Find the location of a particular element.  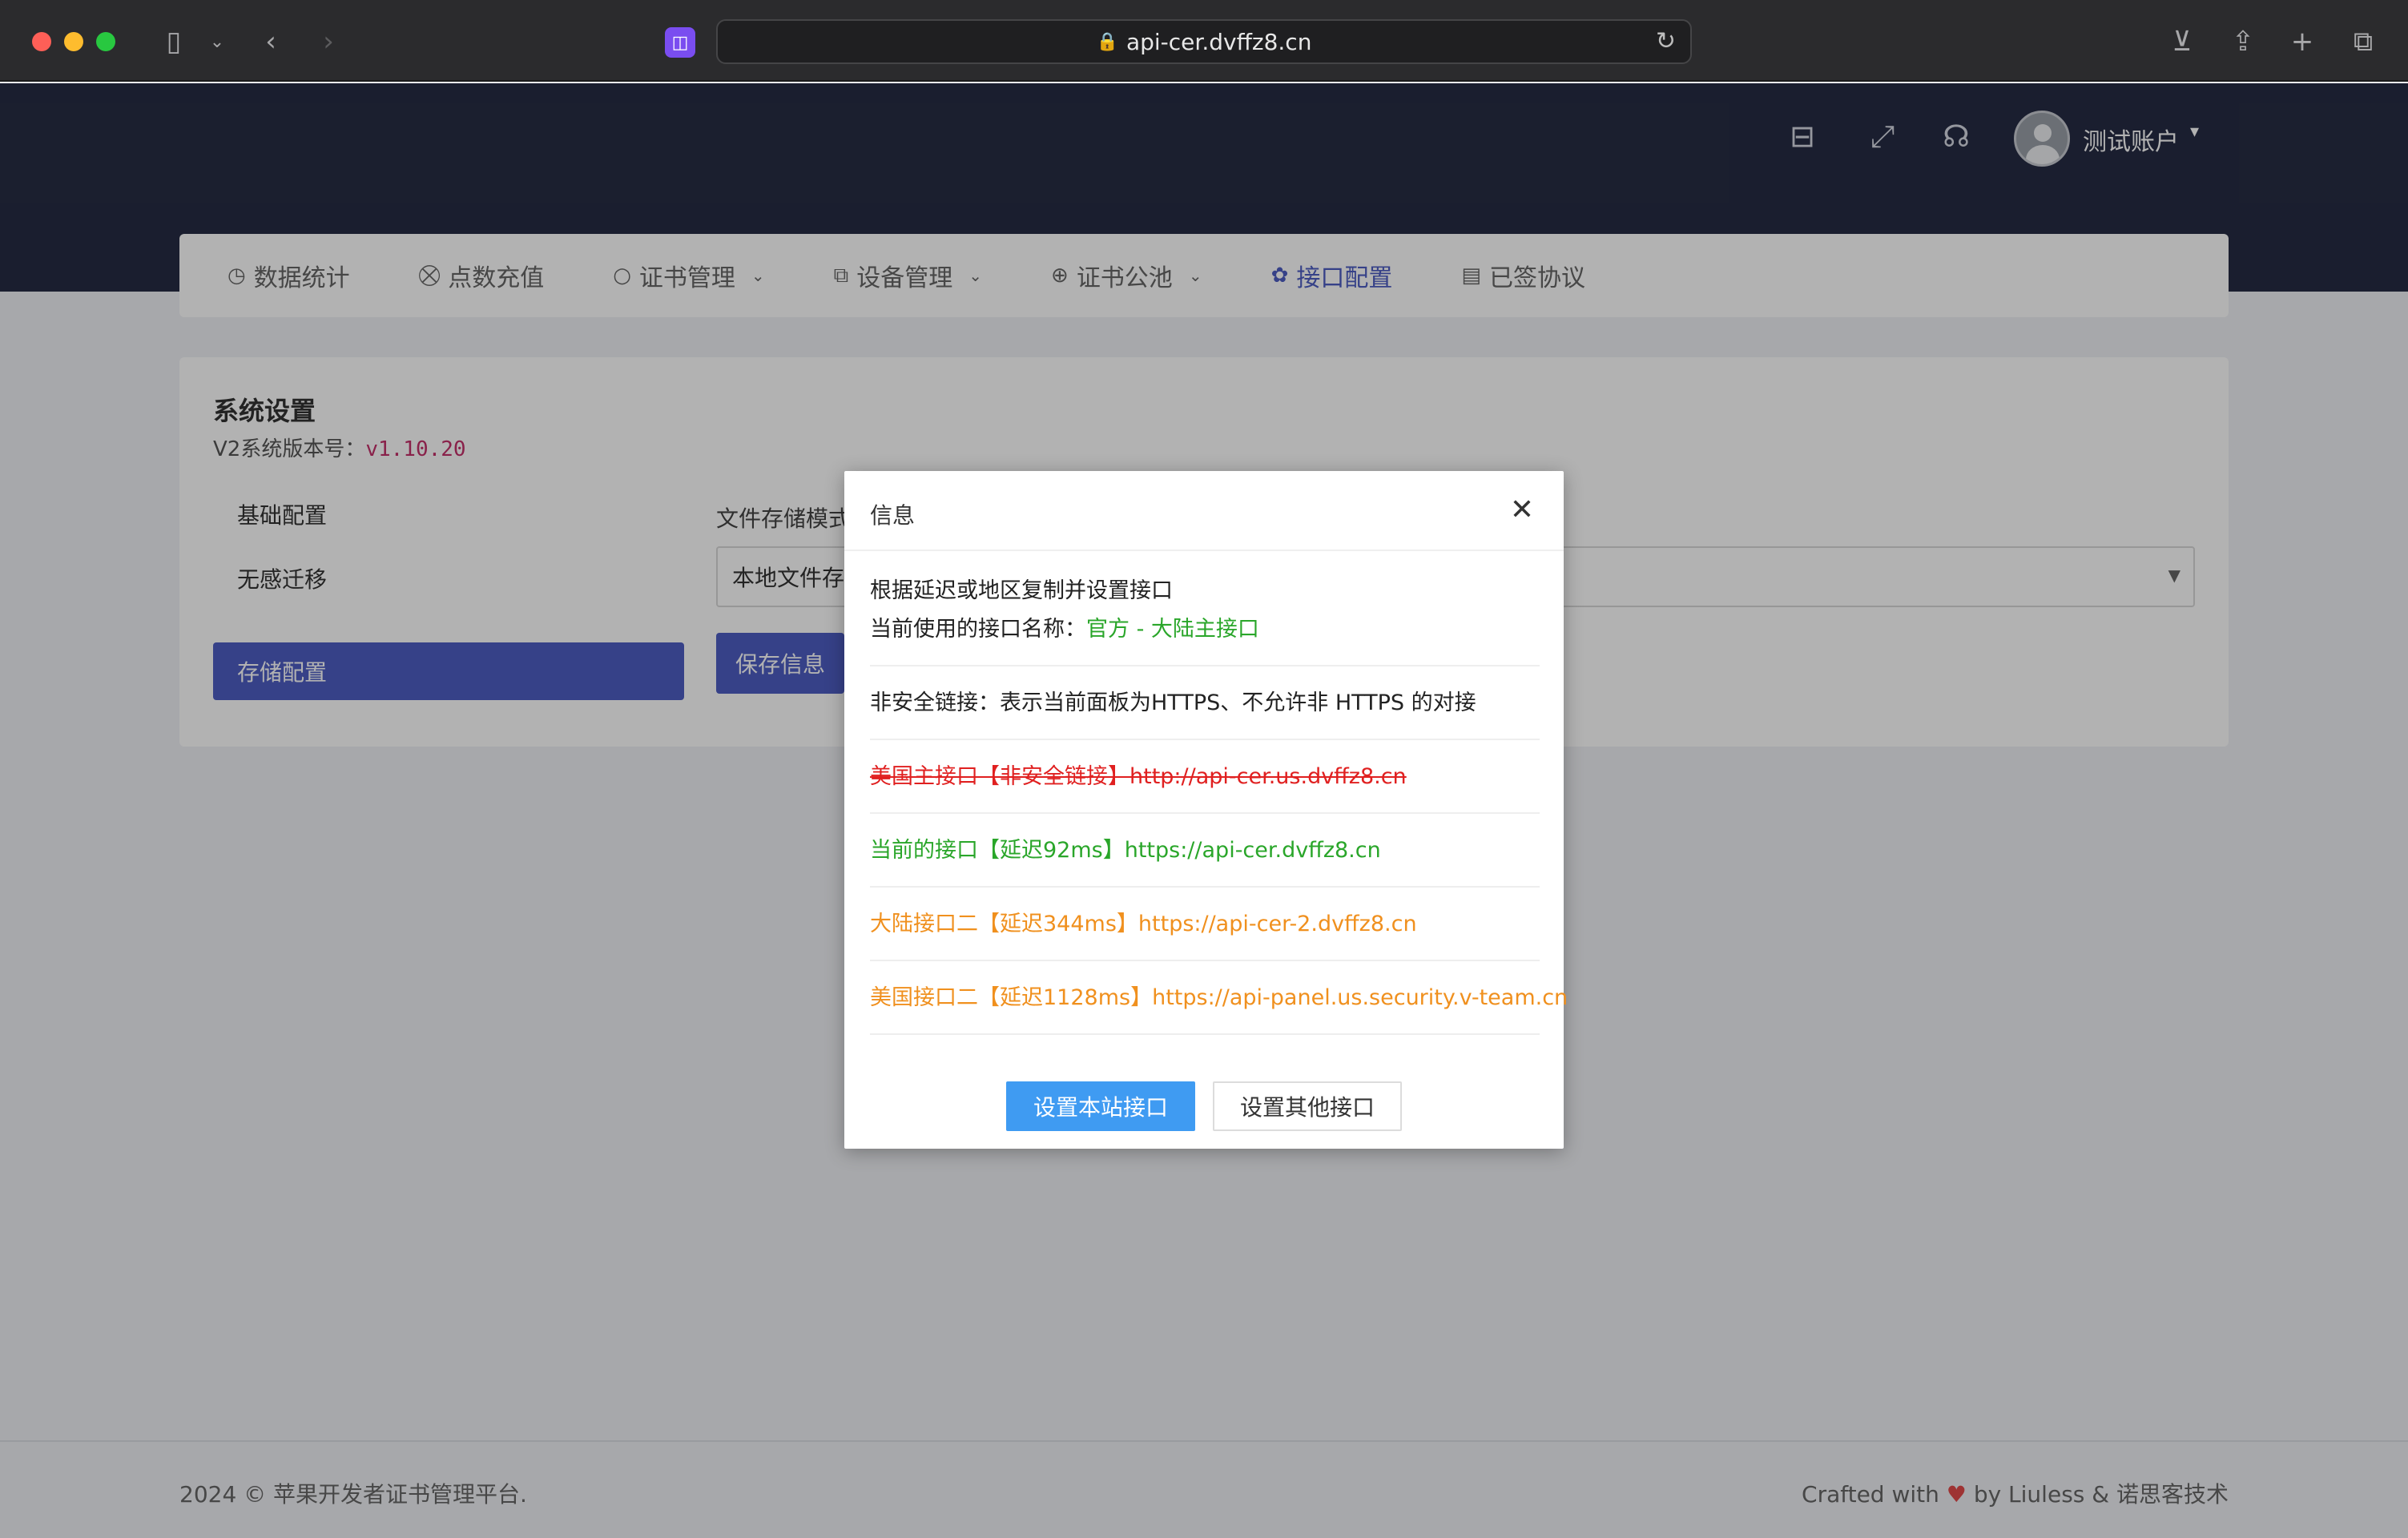

intro-line: 根据延迟或地区复制并设置接口 is located at coordinates (1021, 590).